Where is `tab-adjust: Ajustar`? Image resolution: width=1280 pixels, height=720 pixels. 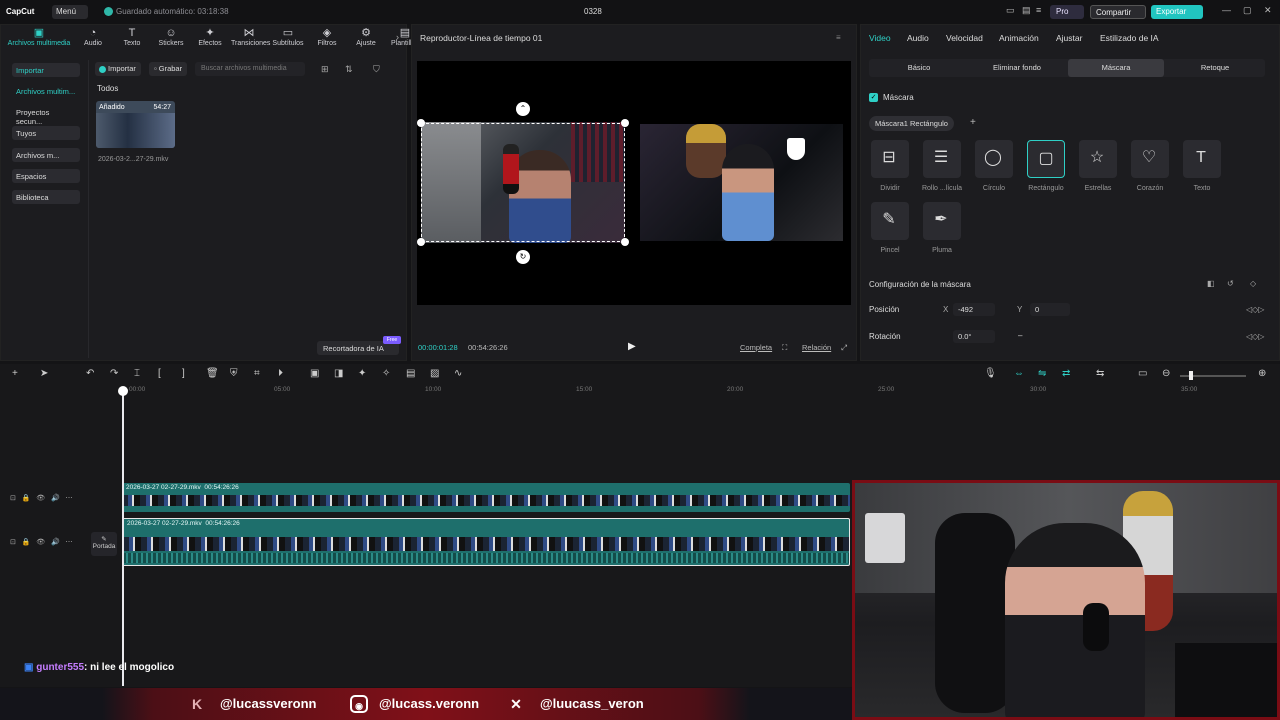
tab-adjust: Ajustar is located at coordinates (1069, 38).